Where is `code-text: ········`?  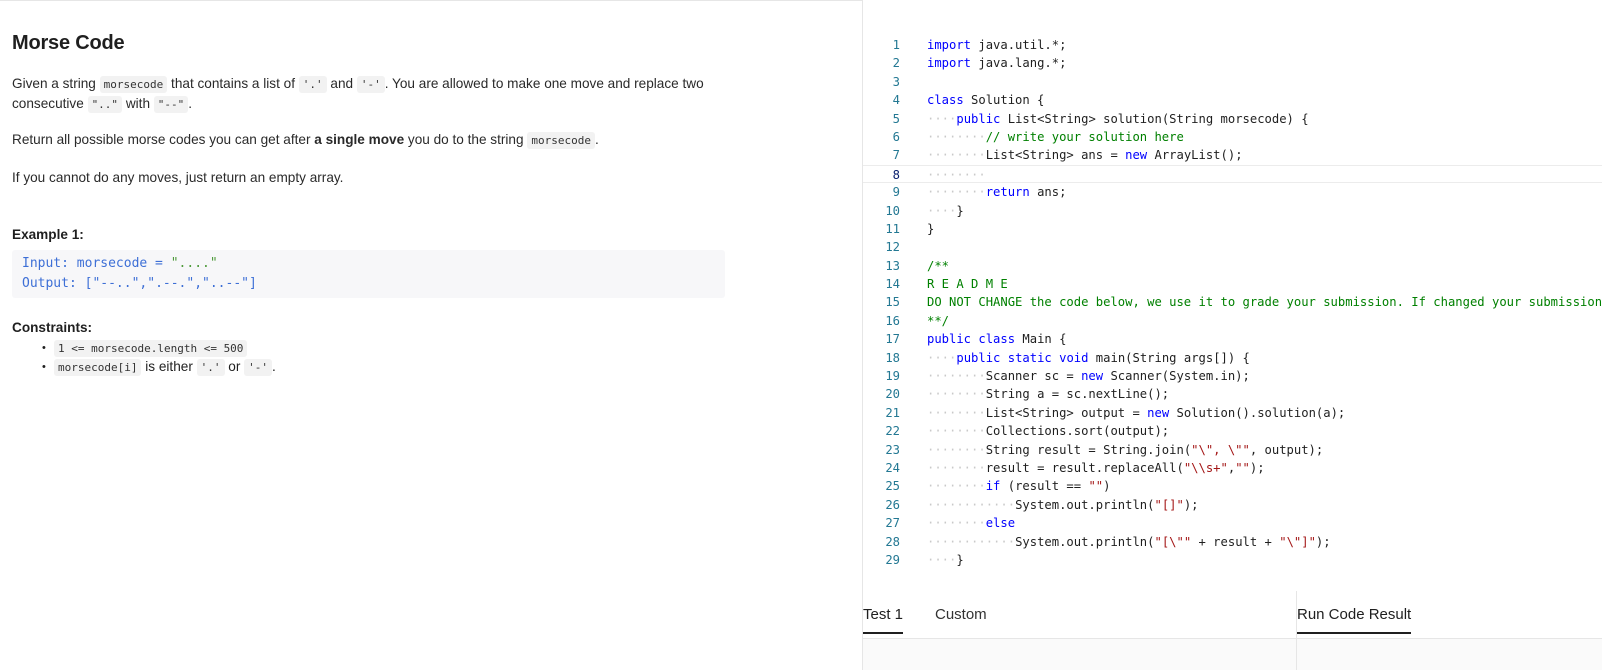
code-text: ········ is located at coordinates (956, 175).